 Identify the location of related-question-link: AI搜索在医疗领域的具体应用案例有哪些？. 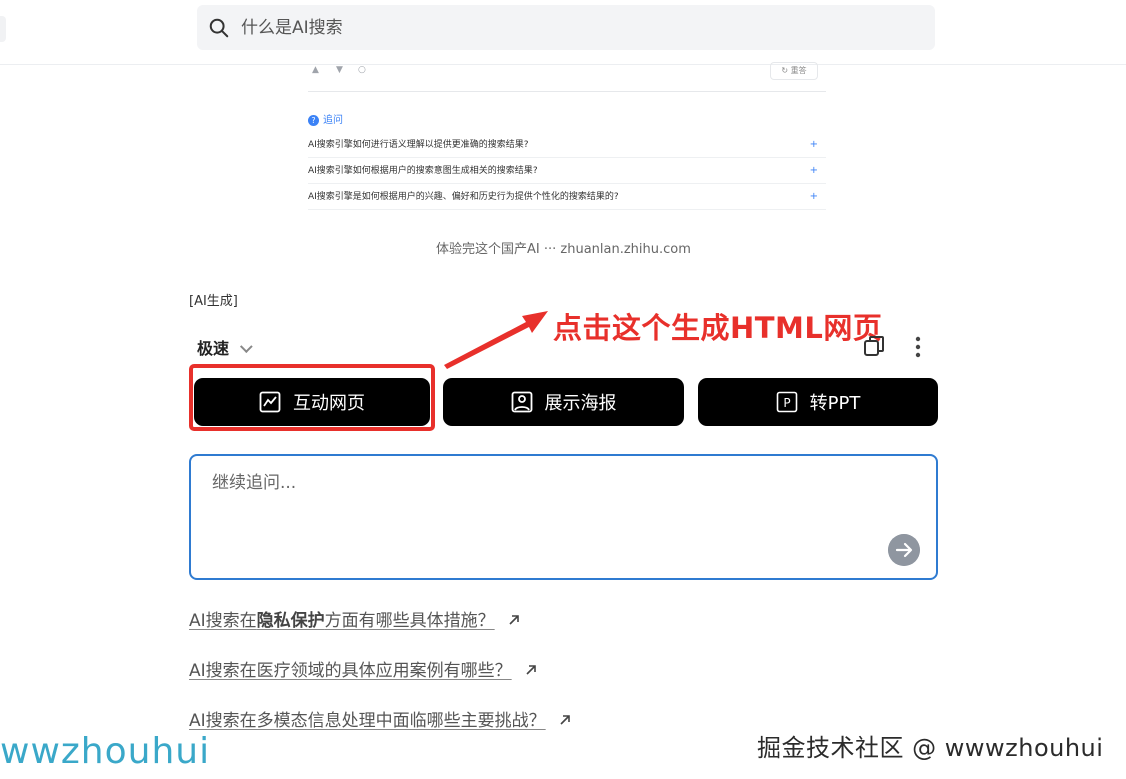
(363, 668).